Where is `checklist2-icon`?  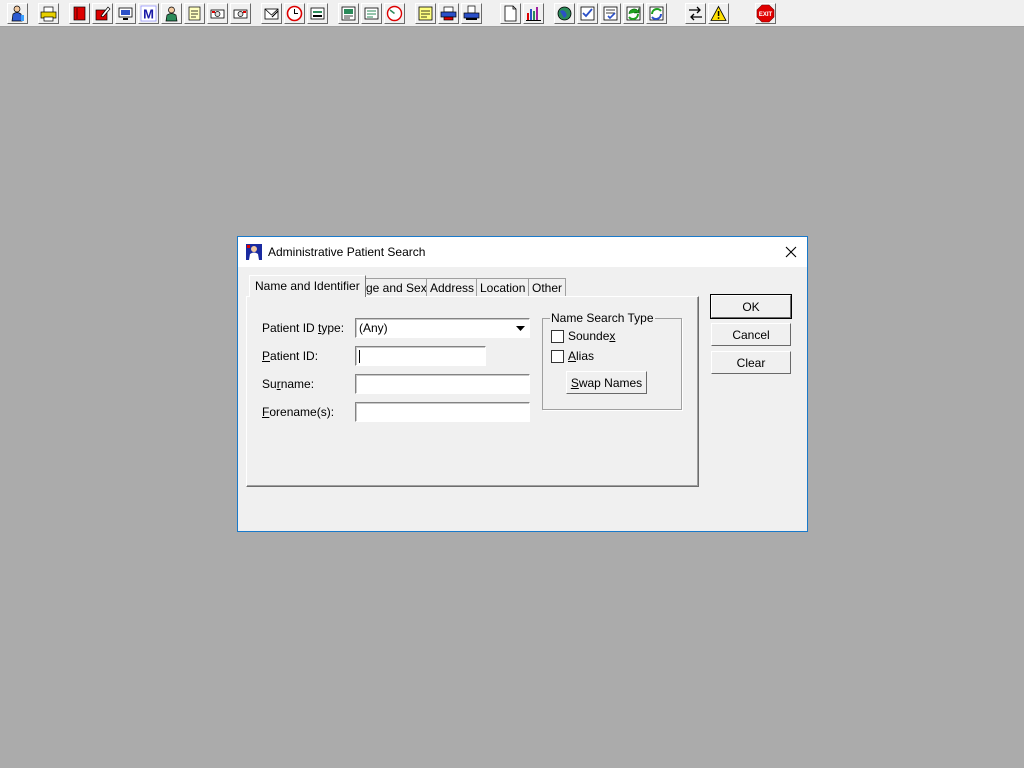 checklist2-icon is located at coordinates (610, 13).